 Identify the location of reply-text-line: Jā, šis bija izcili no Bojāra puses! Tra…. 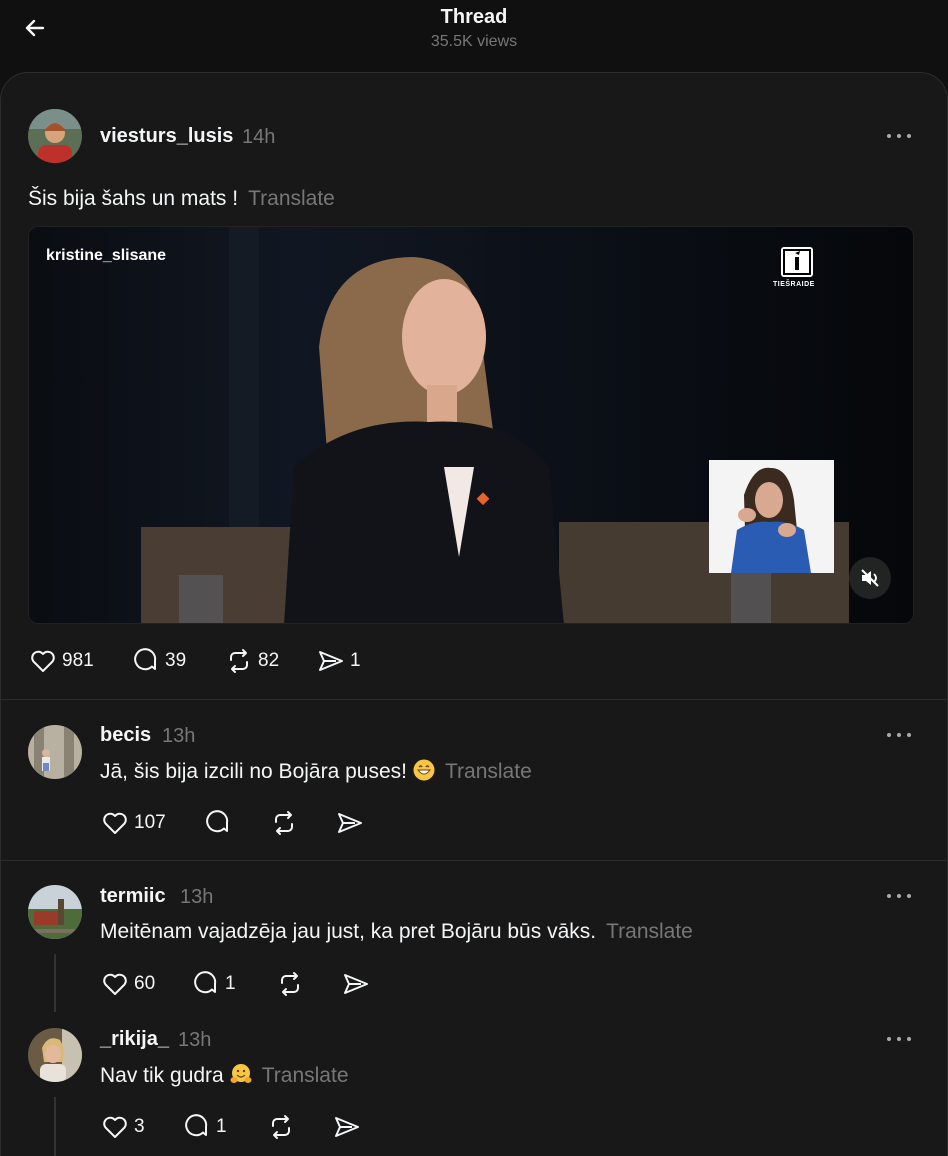
(316, 771).